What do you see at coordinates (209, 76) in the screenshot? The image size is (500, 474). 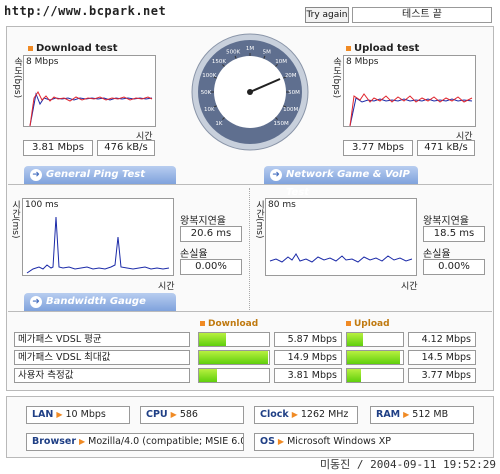 I see `gauge-tick-label: 100K` at bounding box center [209, 76].